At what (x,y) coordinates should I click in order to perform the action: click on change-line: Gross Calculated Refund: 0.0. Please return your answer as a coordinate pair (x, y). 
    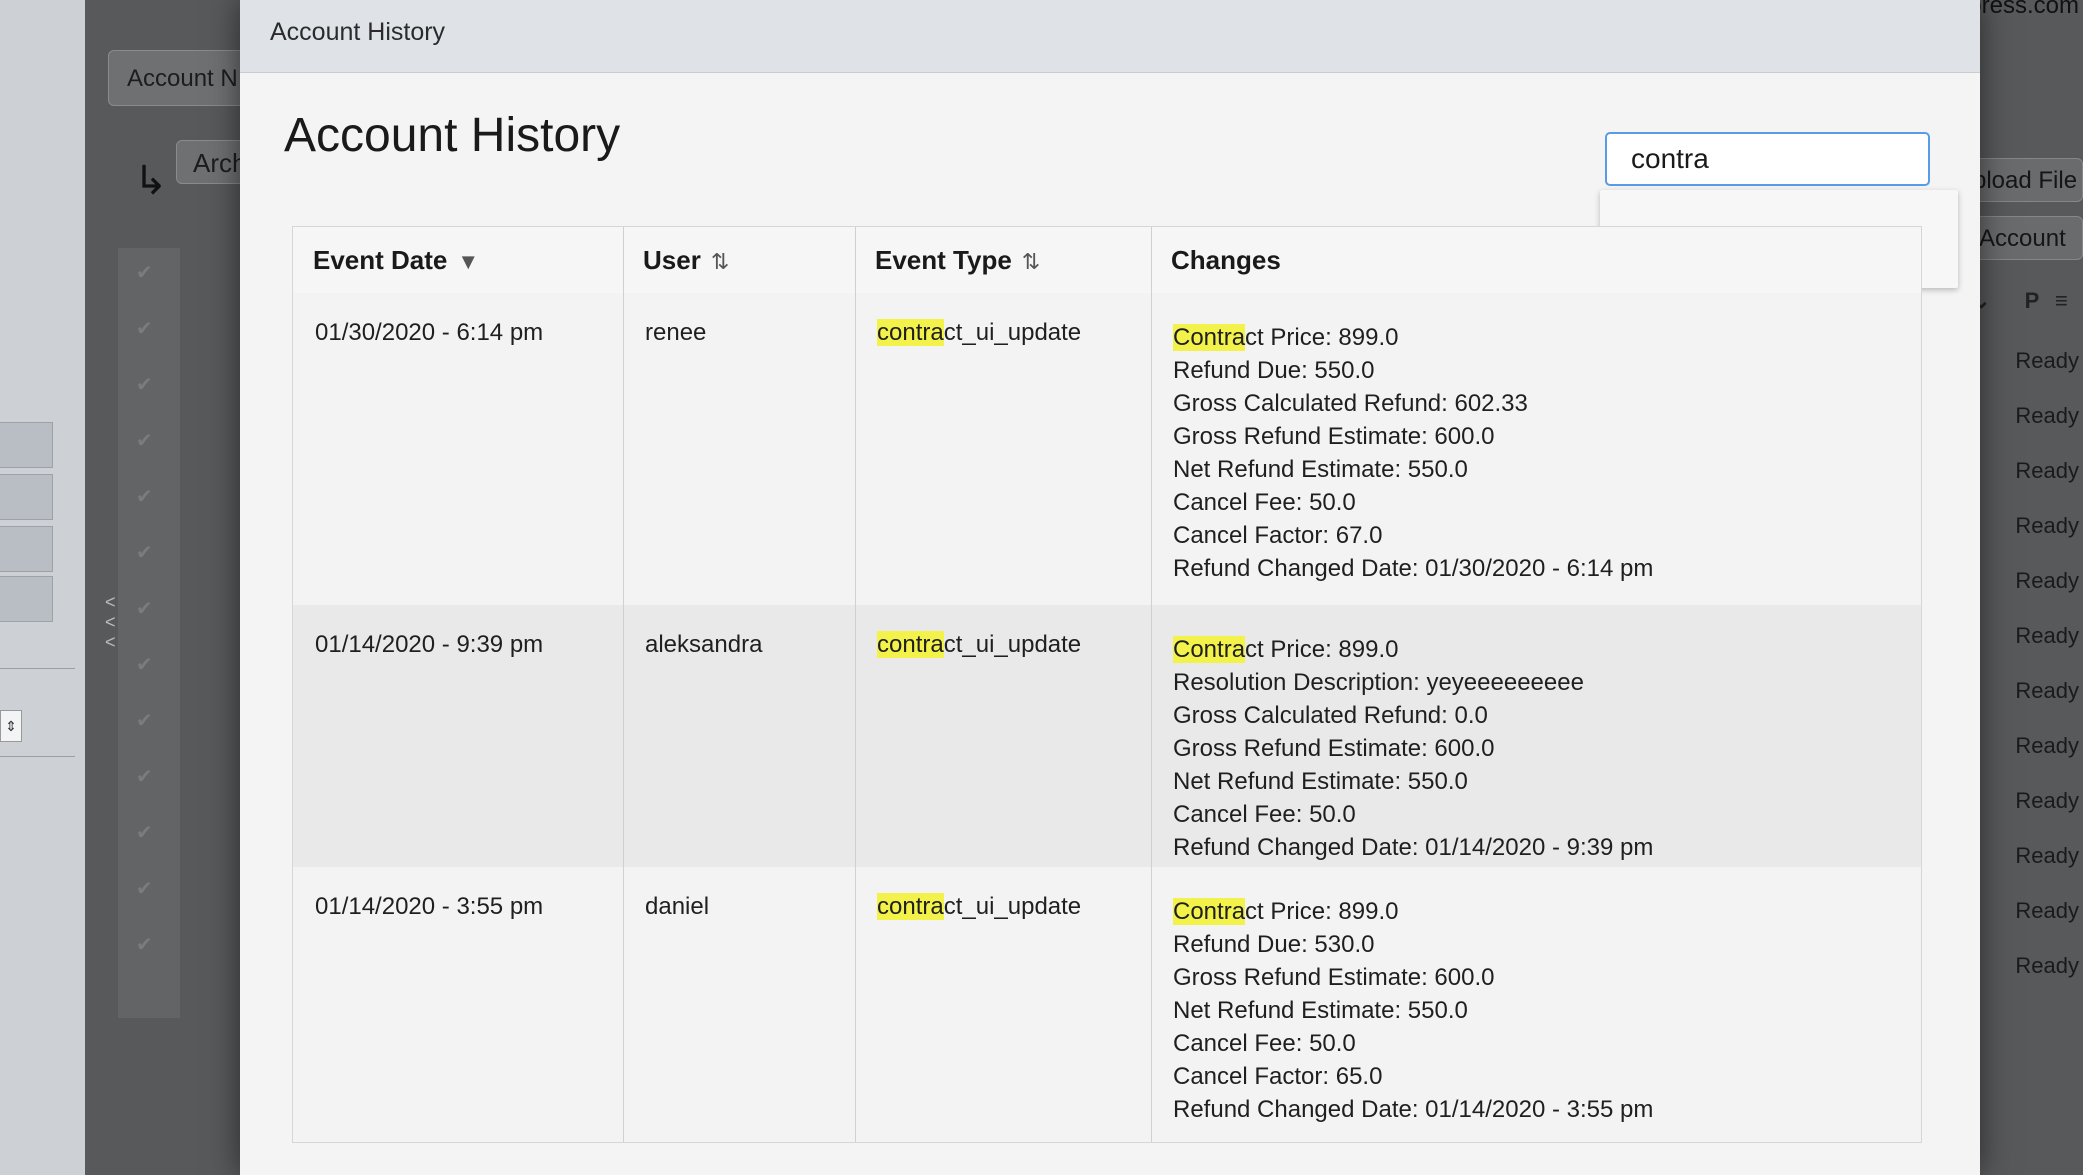
    Looking at the image, I should click on (1330, 715).